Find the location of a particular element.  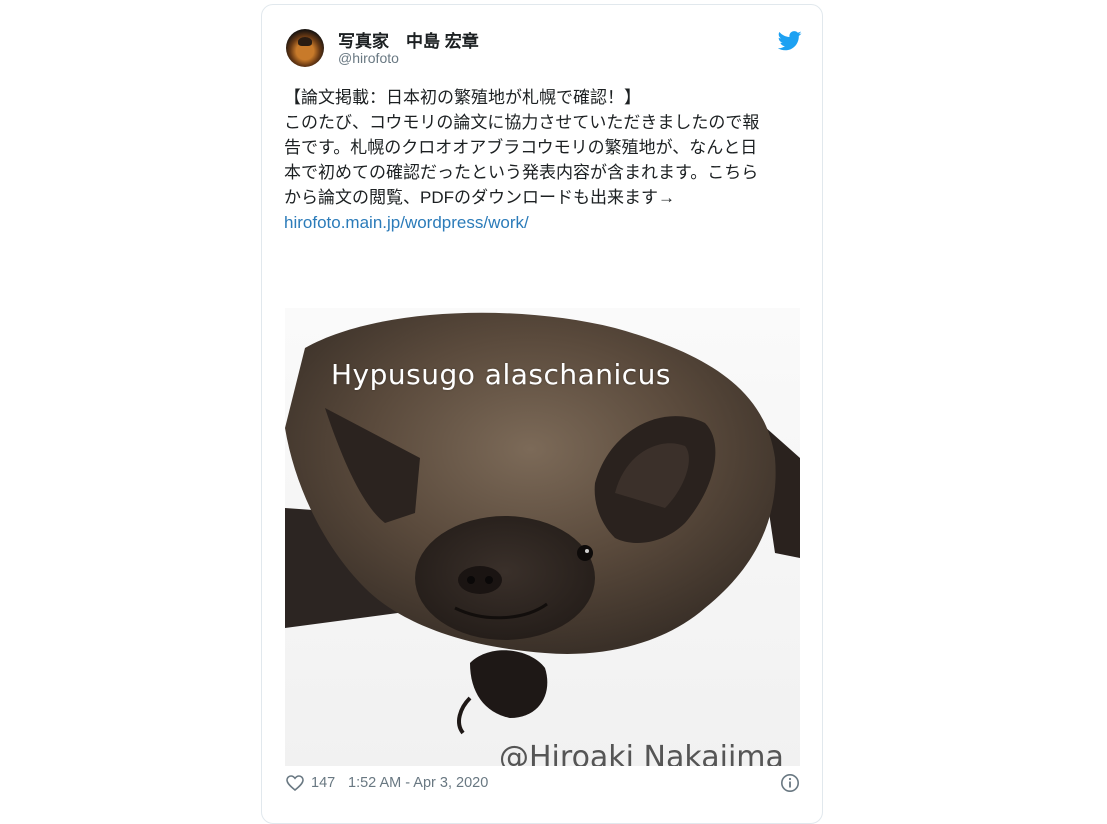

tweet-text-line: 【論文掲載：日本初の繁殖地が札幌で確認！】 is located at coordinates (462, 97).